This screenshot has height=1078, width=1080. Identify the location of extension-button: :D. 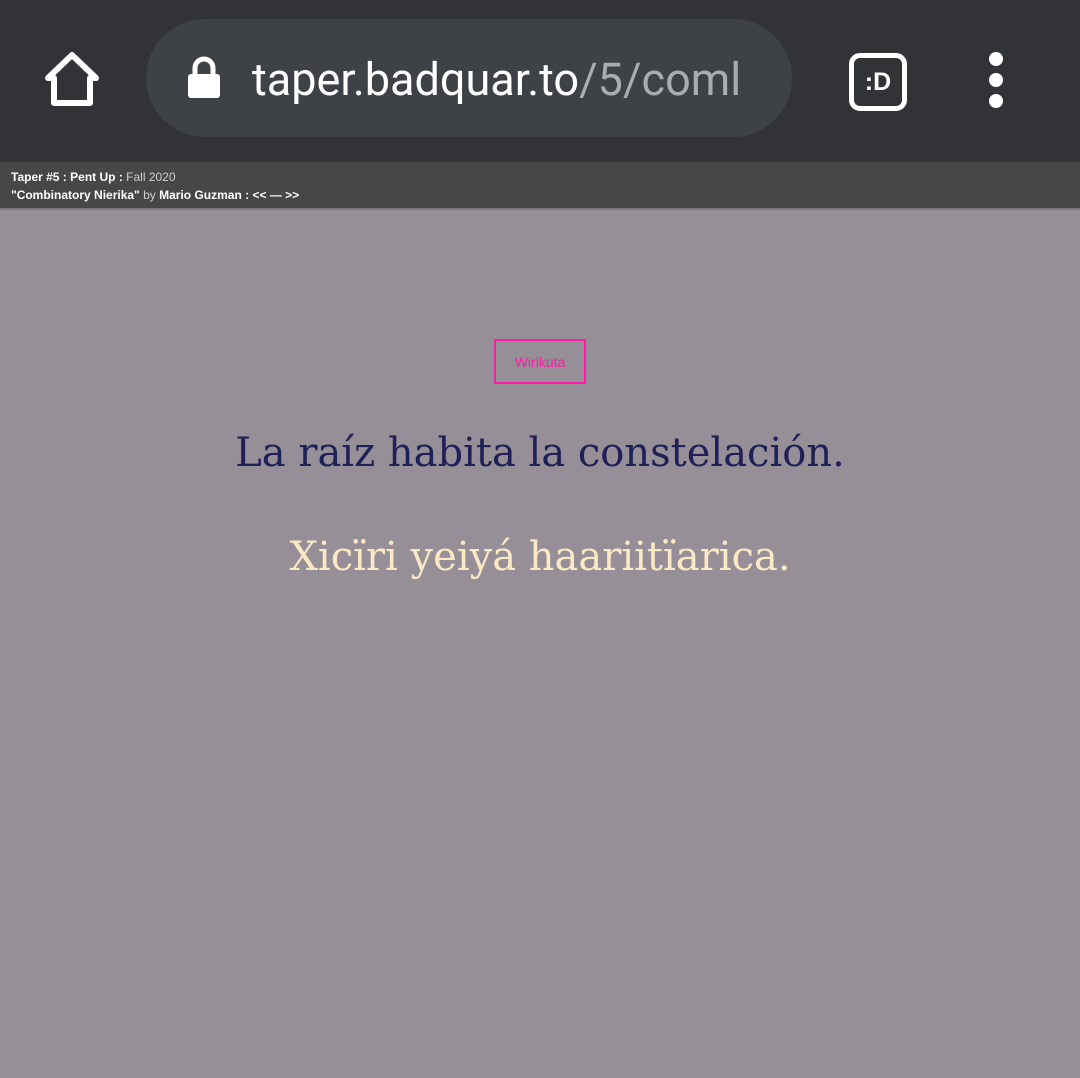
(876, 80).